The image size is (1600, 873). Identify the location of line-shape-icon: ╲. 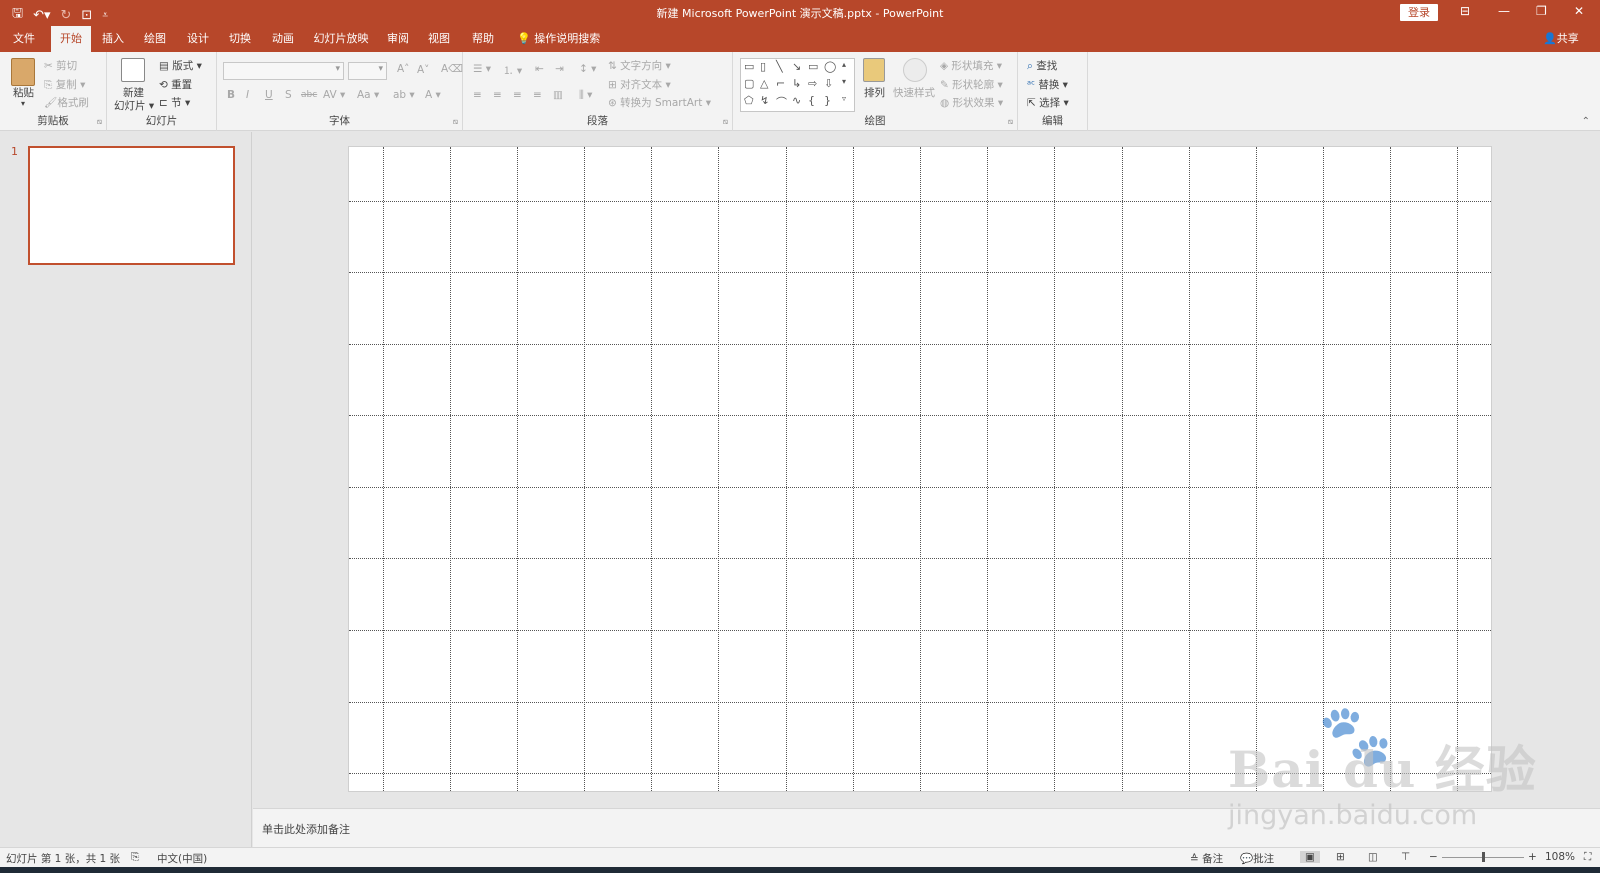
(779, 66).